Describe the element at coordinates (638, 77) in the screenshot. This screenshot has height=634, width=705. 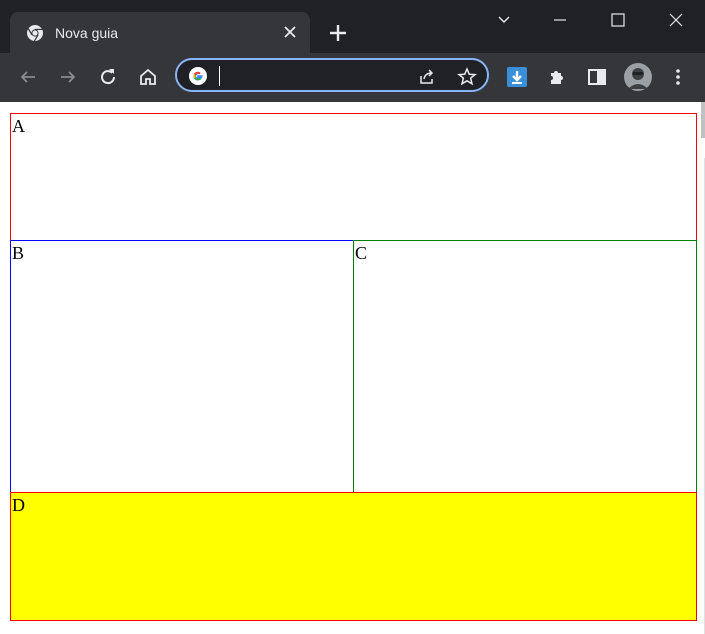
I see `avatar` at that location.